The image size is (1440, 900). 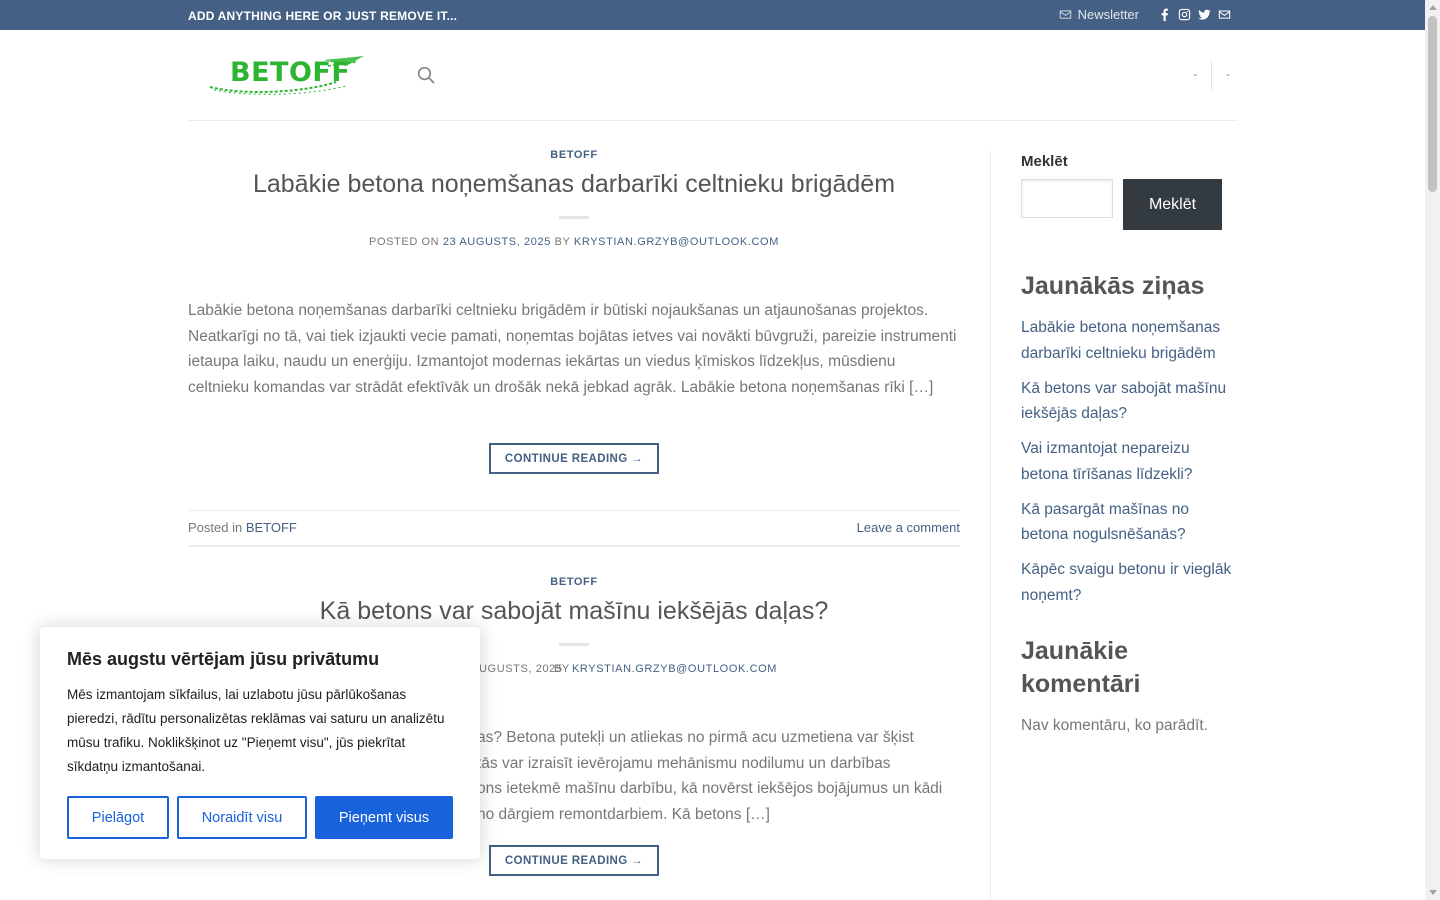 I want to click on posted-in: Posted in BETOFF, so click(x=242, y=527).